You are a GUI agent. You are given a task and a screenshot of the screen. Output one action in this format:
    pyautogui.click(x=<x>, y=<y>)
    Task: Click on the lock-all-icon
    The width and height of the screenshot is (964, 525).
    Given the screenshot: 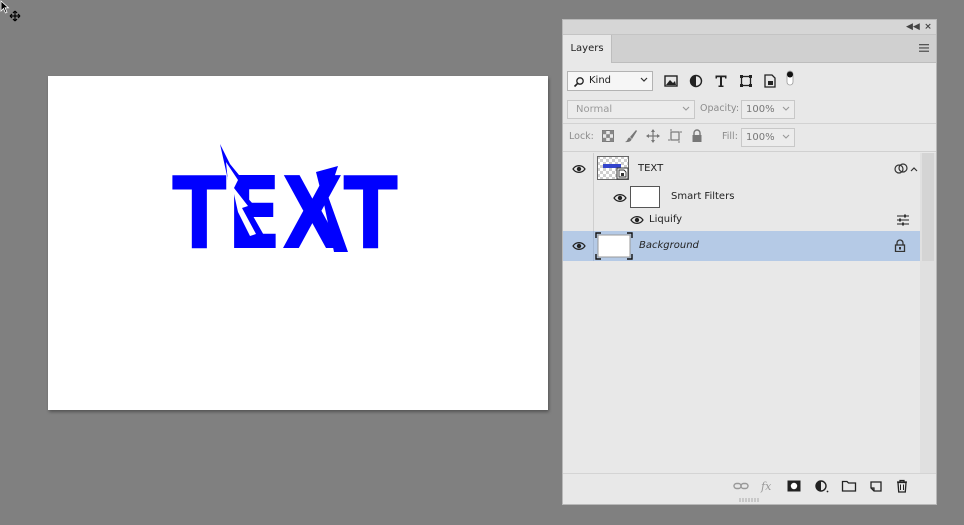 What is the action you would take?
    pyautogui.click(x=697, y=136)
    